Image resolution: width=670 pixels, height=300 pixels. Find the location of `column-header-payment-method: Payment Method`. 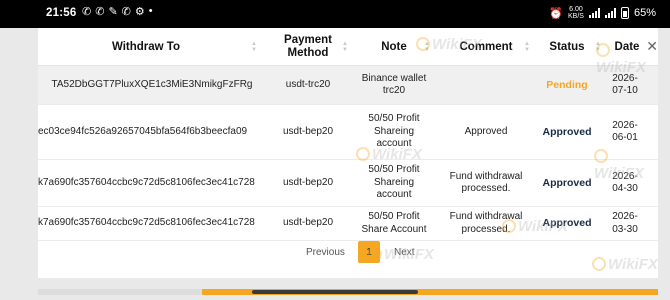

column-header-payment-method: Payment Method is located at coordinates (308, 47).